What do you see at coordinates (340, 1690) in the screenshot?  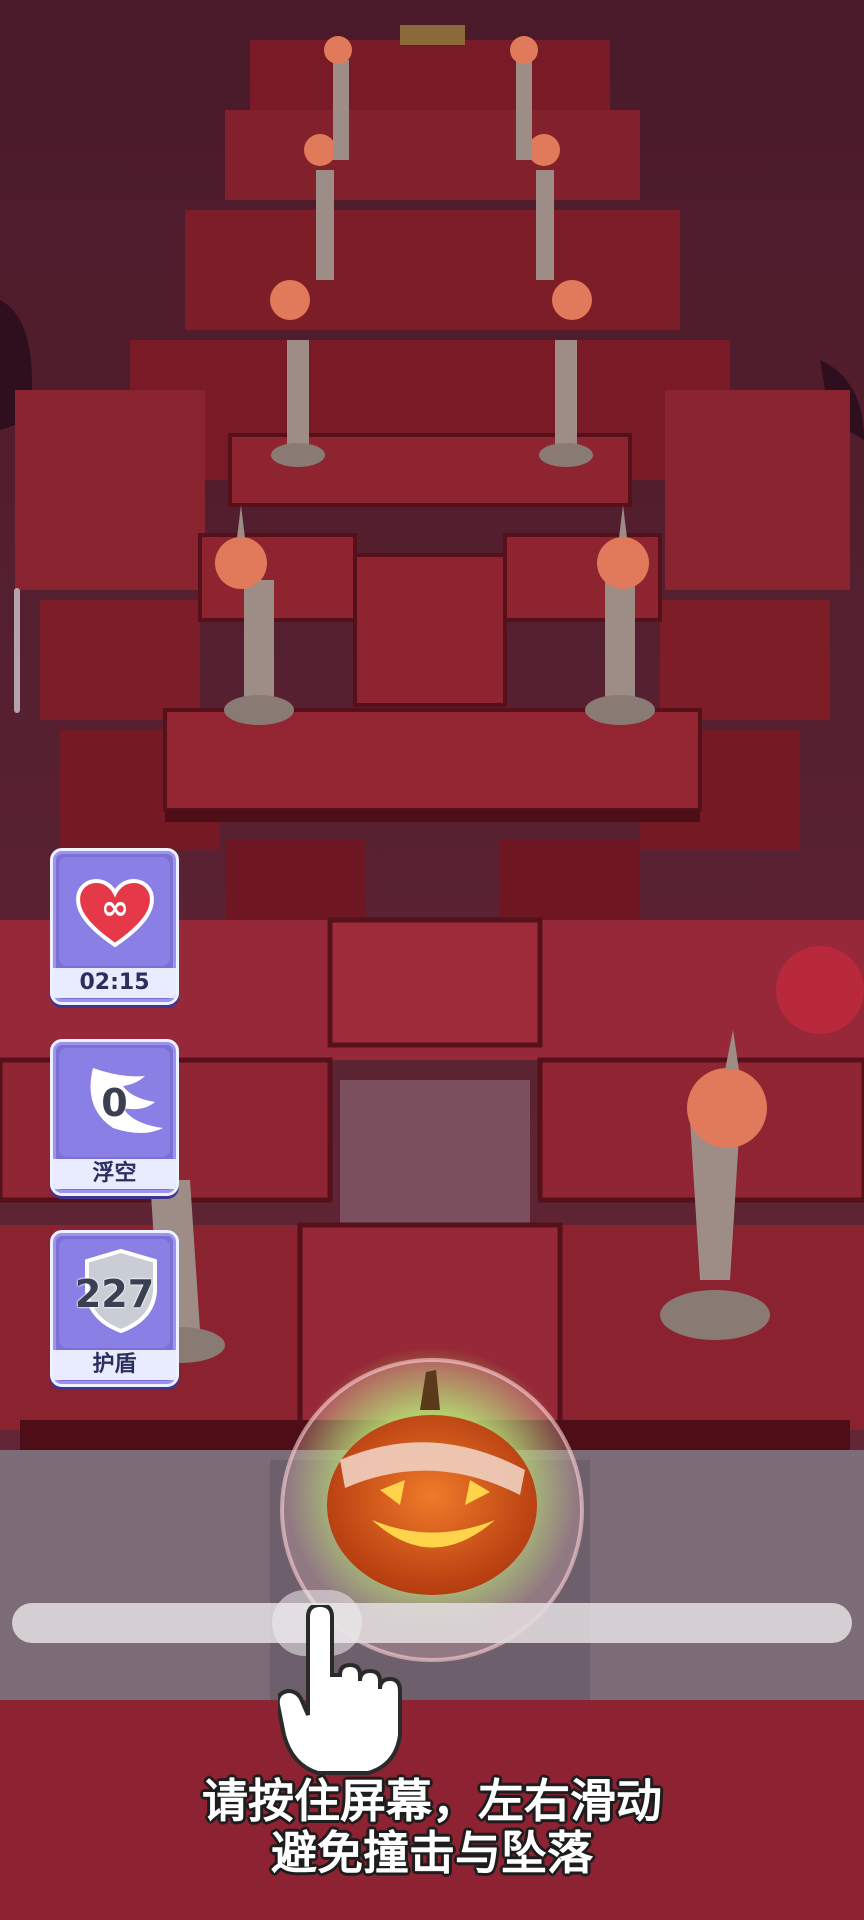 I see `pointing-hand-icon` at bounding box center [340, 1690].